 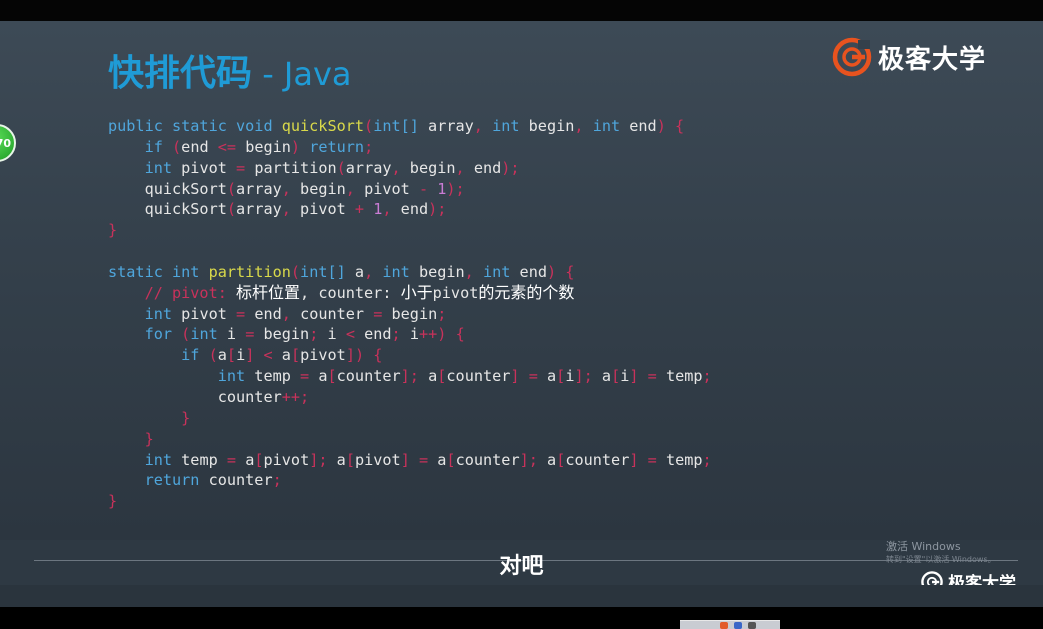 What do you see at coordinates (410, 209) in the screenshot?
I see `code-line: quickSort(array, pivot + 1, end);` at bounding box center [410, 209].